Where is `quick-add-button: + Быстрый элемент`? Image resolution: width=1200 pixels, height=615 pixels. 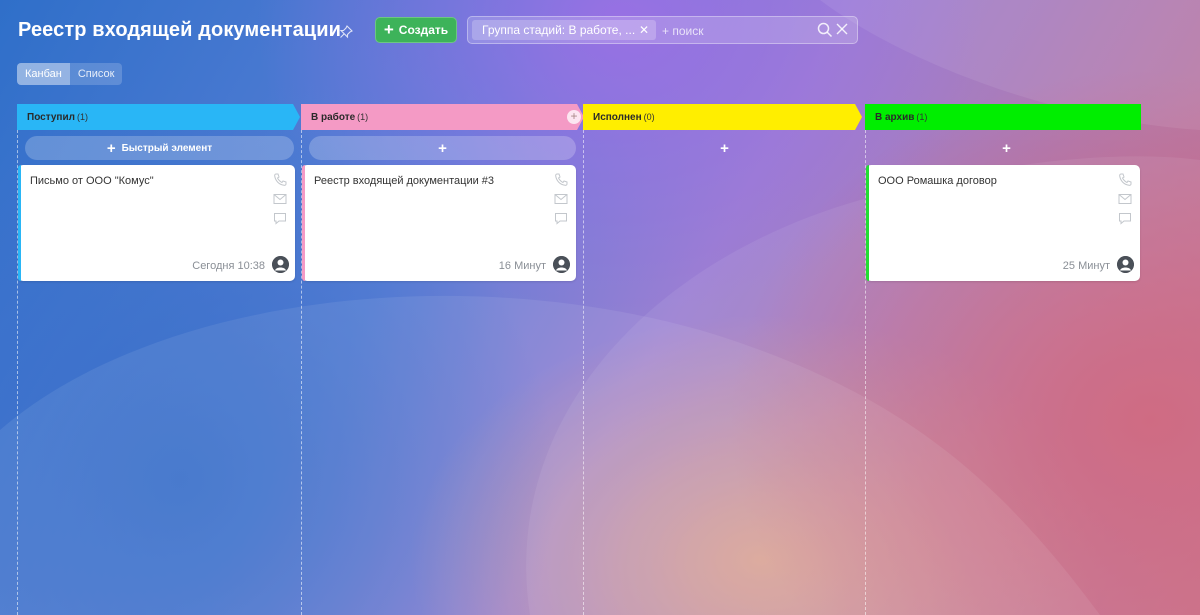
quick-add-button: + Быстрый элемент is located at coordinates (159, 148).